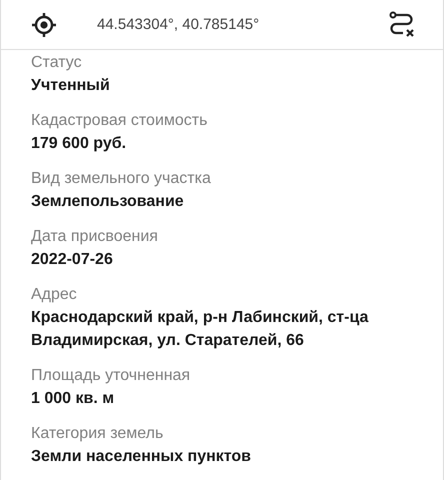 This screenshot has width=444, height=480. Describe the element at coordinates (121, 179) in the screenshot. I see `field-label: Вид земельного участка` at that location.